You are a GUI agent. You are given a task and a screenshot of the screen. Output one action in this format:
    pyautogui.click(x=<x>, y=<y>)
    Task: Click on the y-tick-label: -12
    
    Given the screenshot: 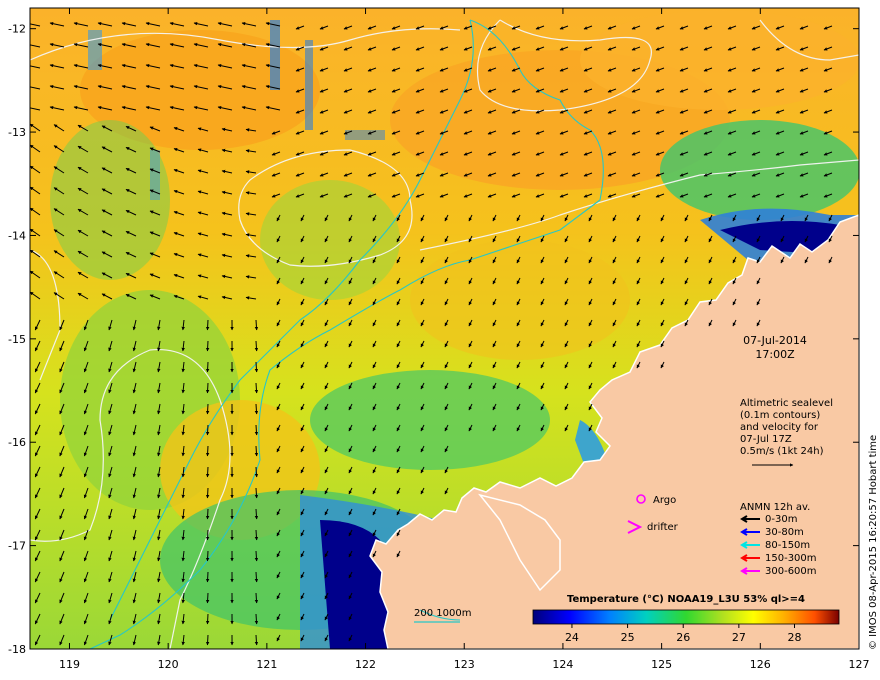 What is the action you would take?
    pyautogui.click(x=17, y=29)
    